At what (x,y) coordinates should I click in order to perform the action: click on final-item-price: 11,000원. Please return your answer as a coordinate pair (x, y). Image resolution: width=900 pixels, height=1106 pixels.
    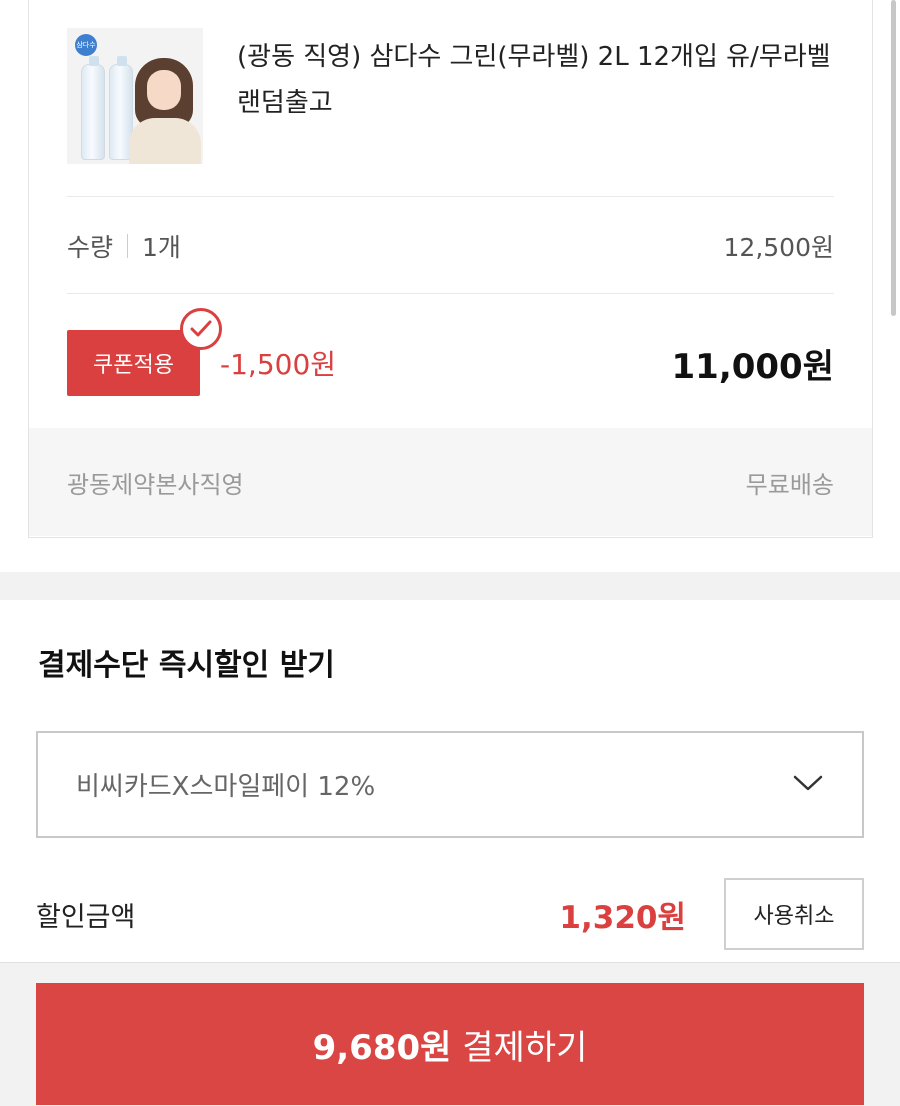
    Looking at the image, I should click on (752, 366).